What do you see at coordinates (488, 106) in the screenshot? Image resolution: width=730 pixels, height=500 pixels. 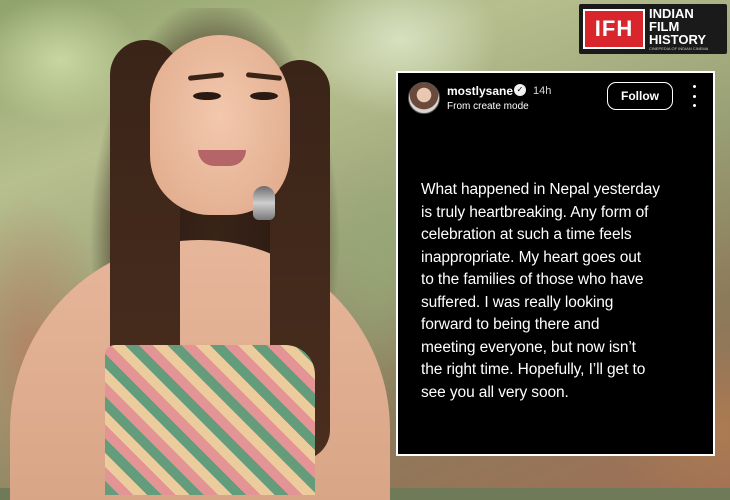 I see `post-subtitle: From create mode` at bounding box center [488, 106].